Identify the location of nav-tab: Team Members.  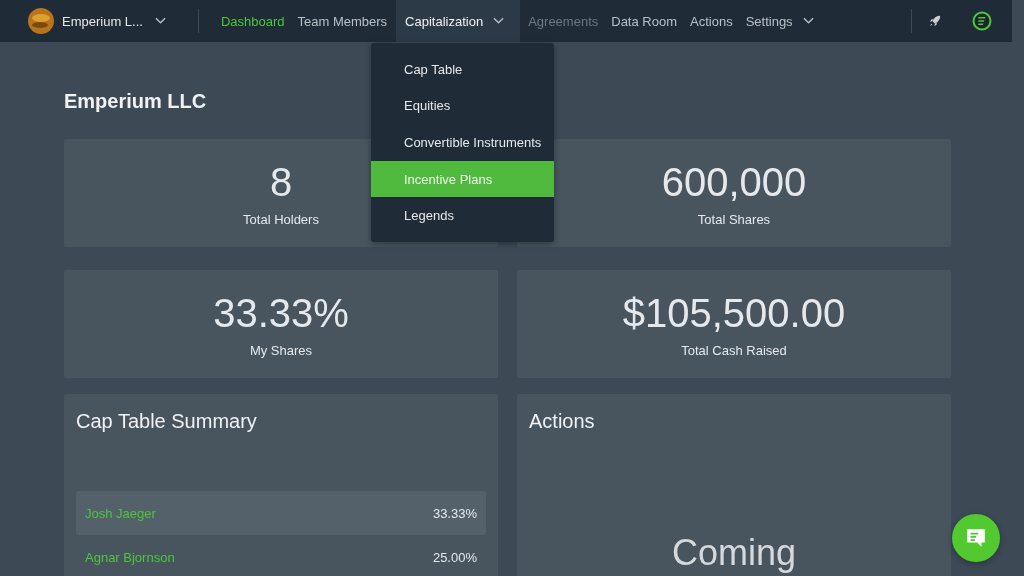
(345, 21).